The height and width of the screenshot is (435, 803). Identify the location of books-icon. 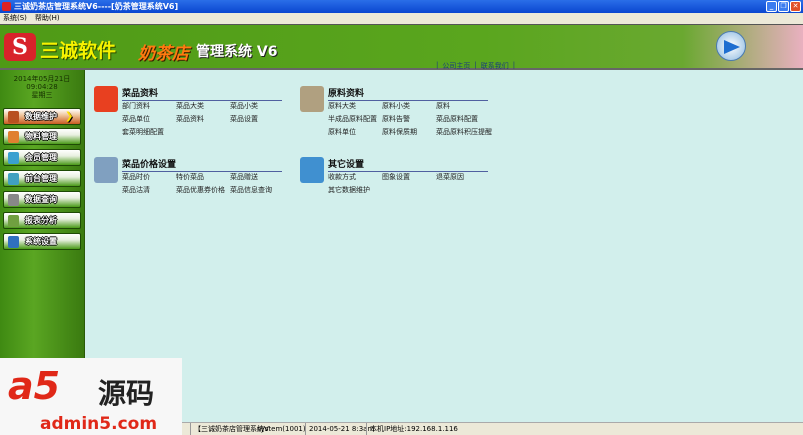
(106, 99).